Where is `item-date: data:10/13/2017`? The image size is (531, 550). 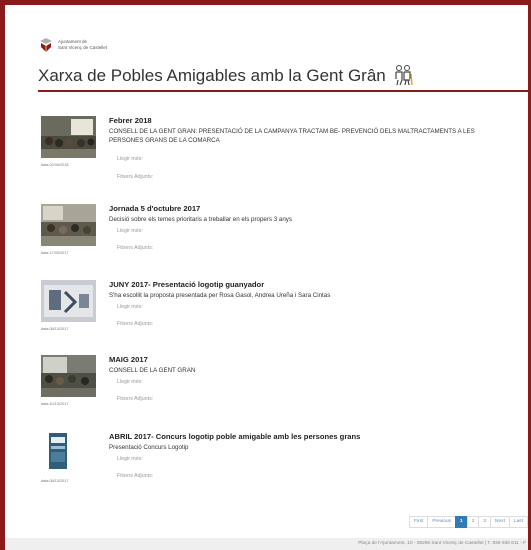 item-date: data:10/13/2017 is located at coordinates (55, 404).